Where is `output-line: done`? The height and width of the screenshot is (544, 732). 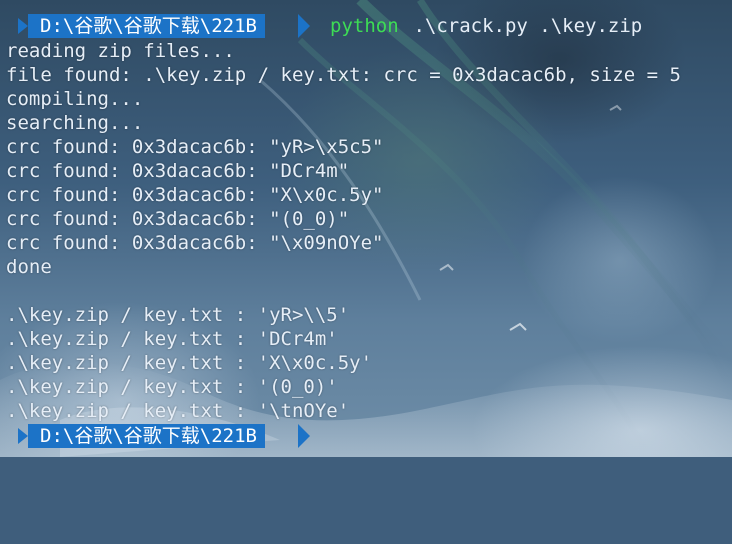 output-line: done is located at coordinates (29, 267).